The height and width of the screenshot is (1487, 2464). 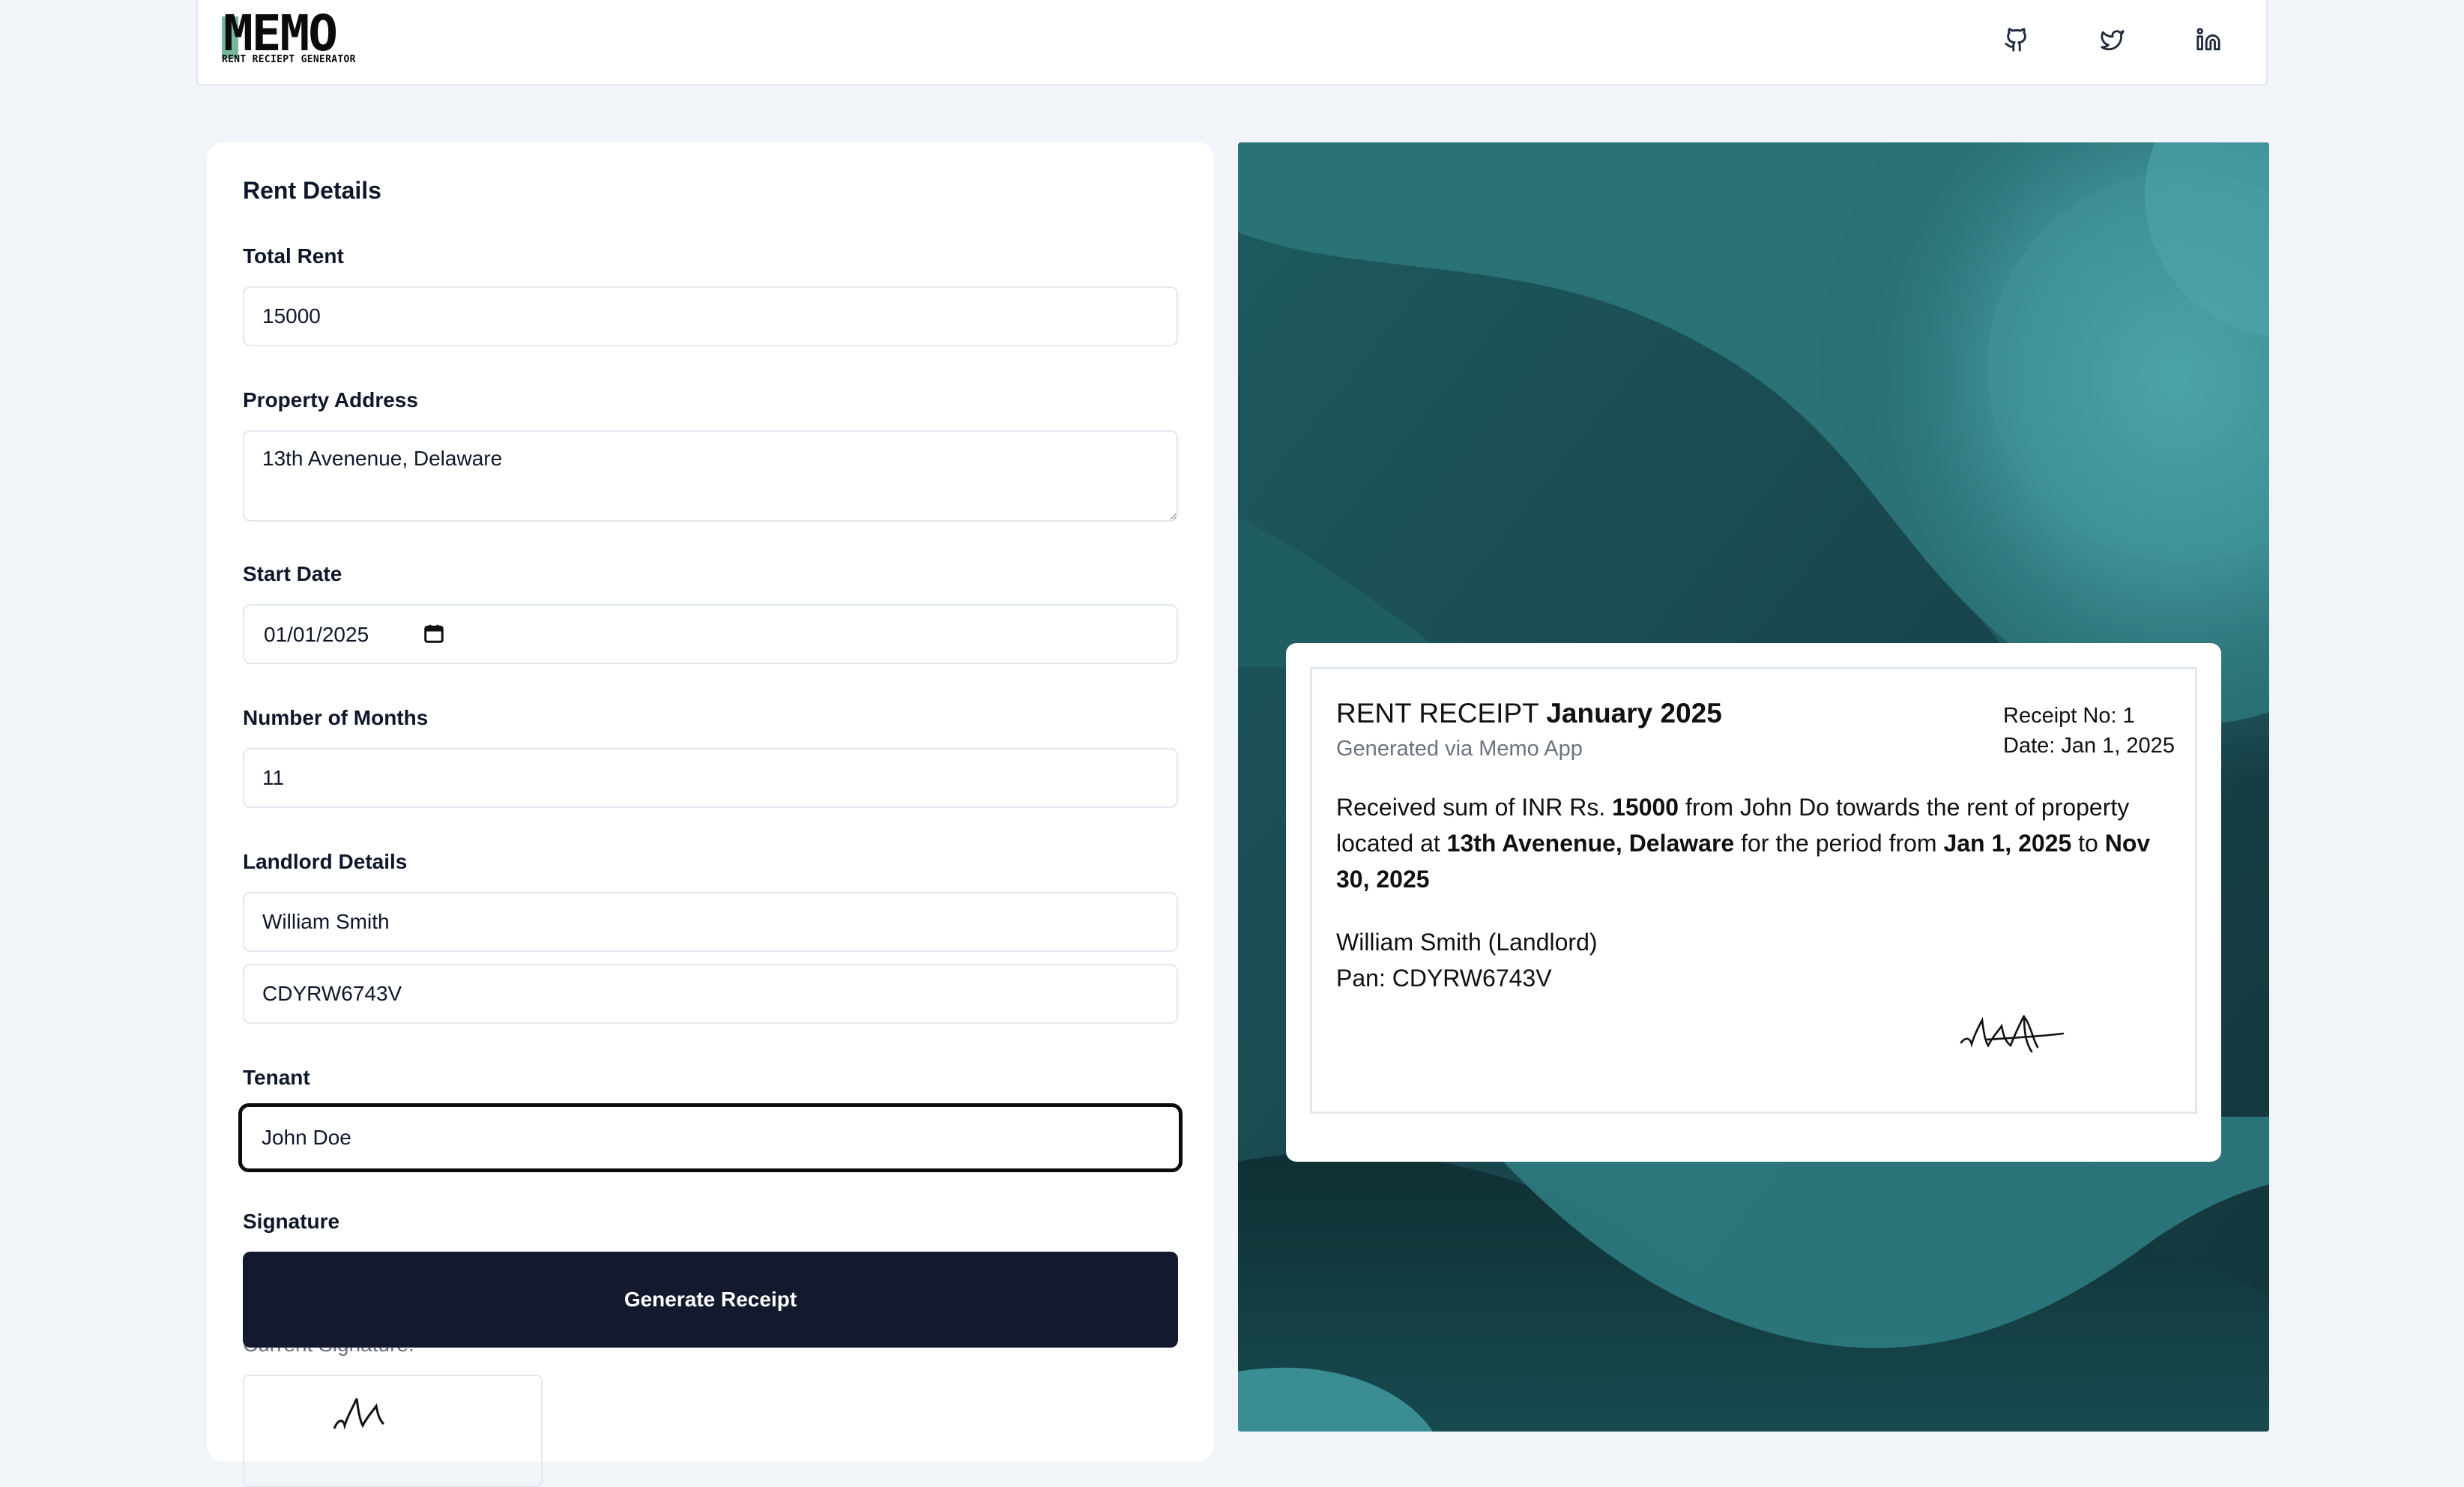 I want to click on body-text-4: to, so click(x=2088, y=843).